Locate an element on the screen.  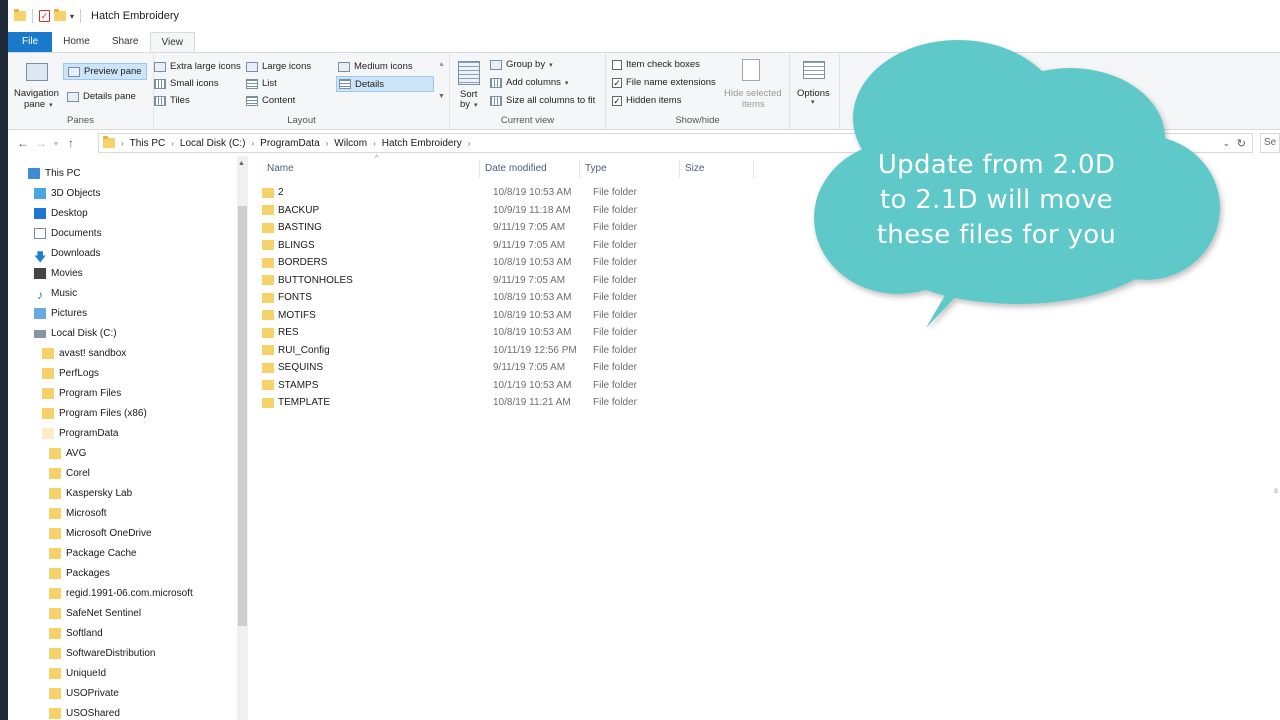
tab-share: Share is located at coordinates (125, 42).